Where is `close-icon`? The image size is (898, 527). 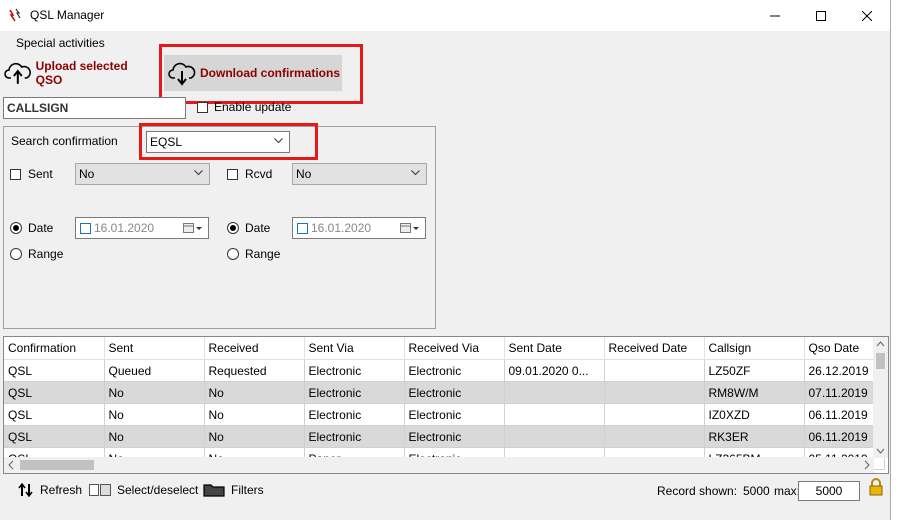
close-icon is located at coordinates (867, 15).